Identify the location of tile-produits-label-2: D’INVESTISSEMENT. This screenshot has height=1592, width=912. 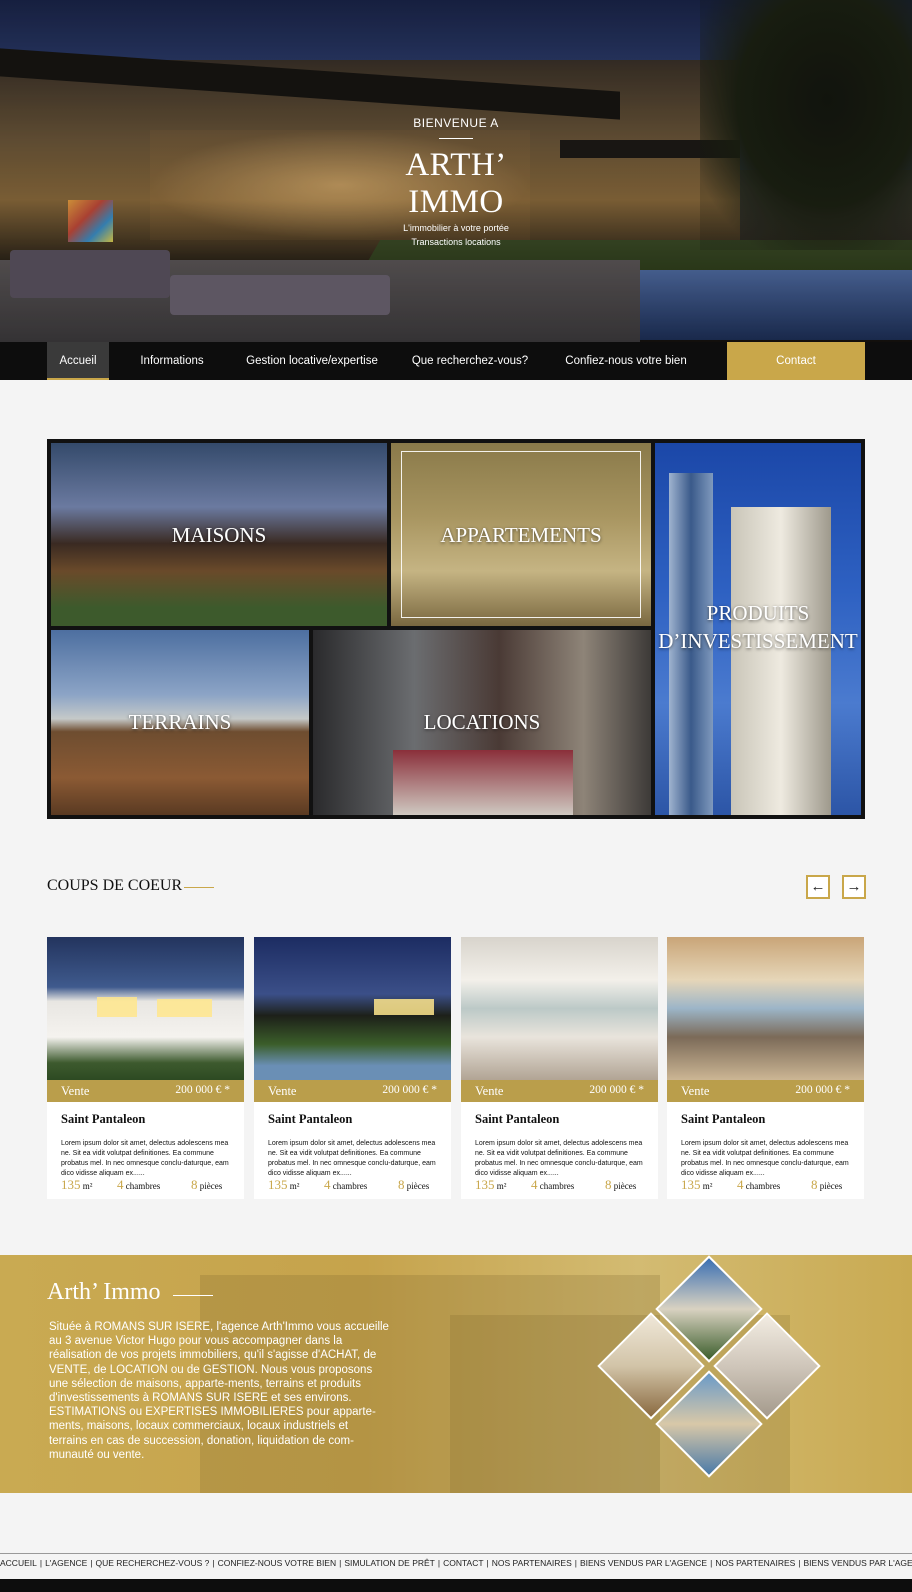
(758, 641).